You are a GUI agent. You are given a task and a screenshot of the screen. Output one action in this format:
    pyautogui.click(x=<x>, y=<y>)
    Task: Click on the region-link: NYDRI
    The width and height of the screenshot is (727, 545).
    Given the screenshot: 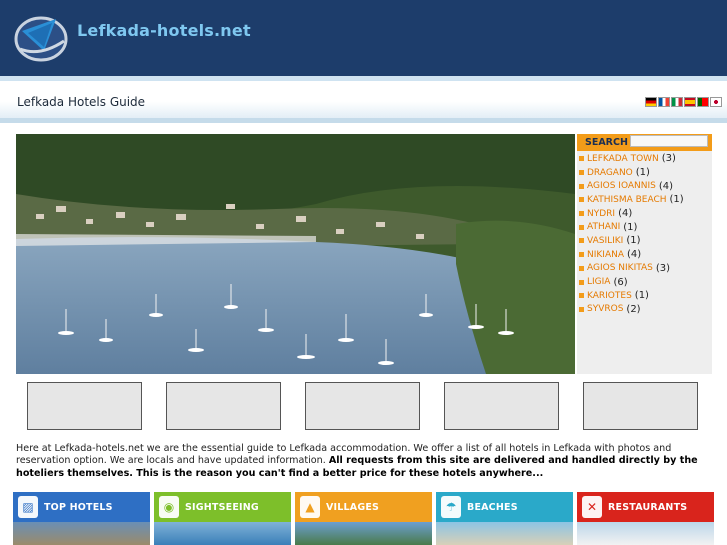 What is the action you would take?
    pyautogui.click(x=601, y=214)
    